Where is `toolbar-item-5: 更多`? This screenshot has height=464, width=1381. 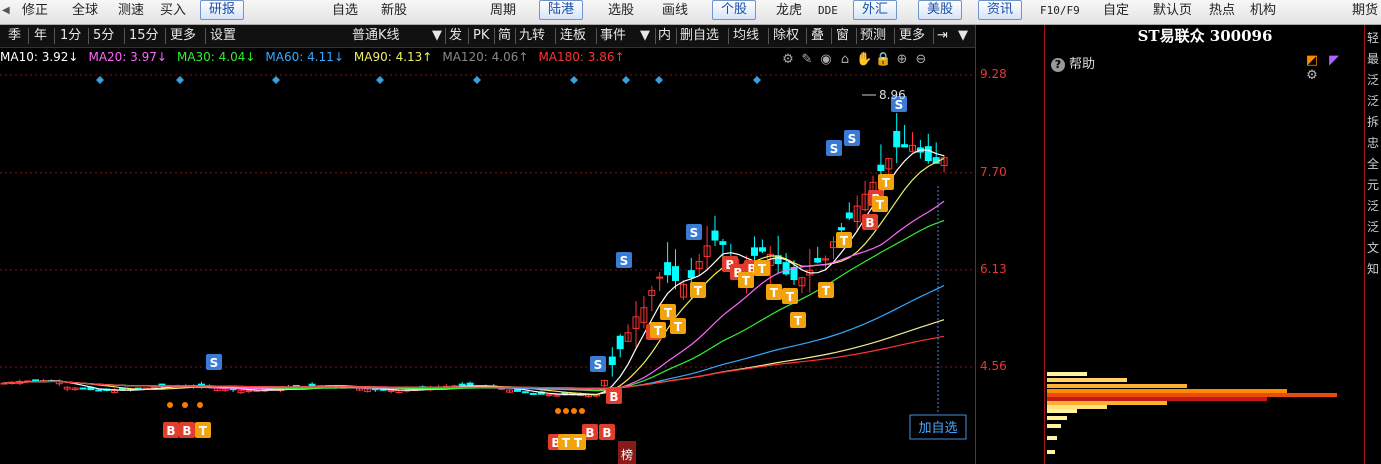 toolbar-item-5: 更多 is located at coordinates (183, 36).